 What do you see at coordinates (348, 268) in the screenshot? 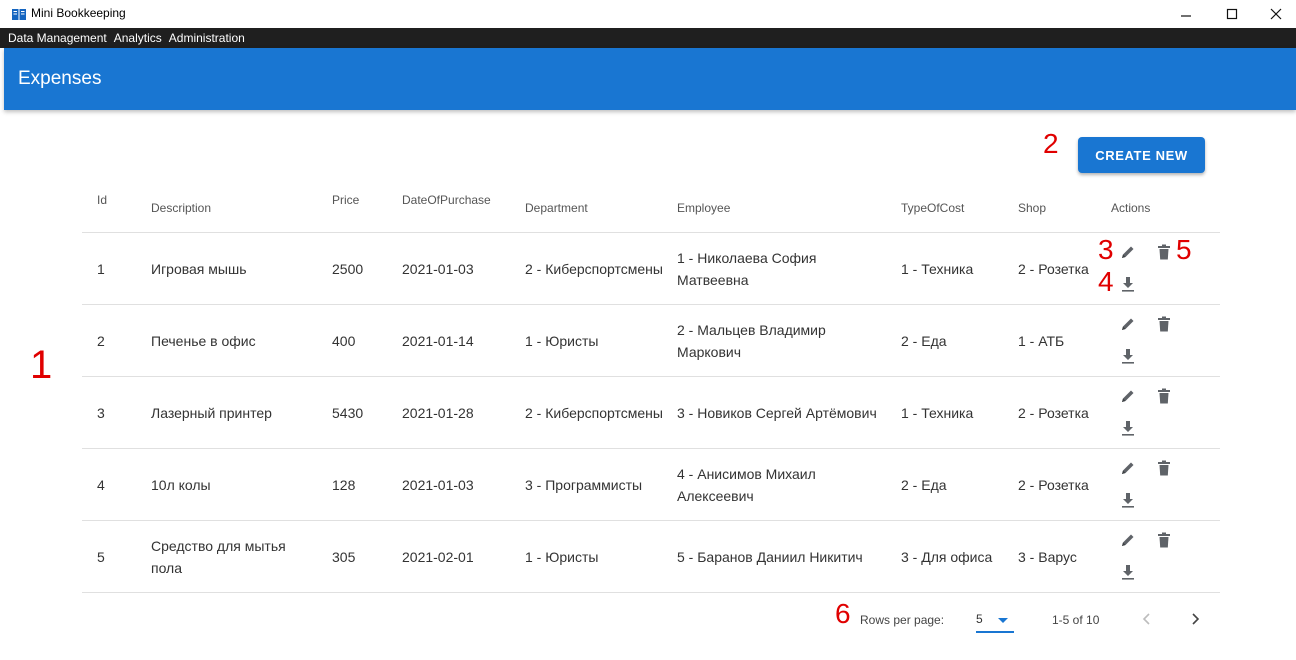
I see `cell-price: 2500` at bounding box center [348, 268].